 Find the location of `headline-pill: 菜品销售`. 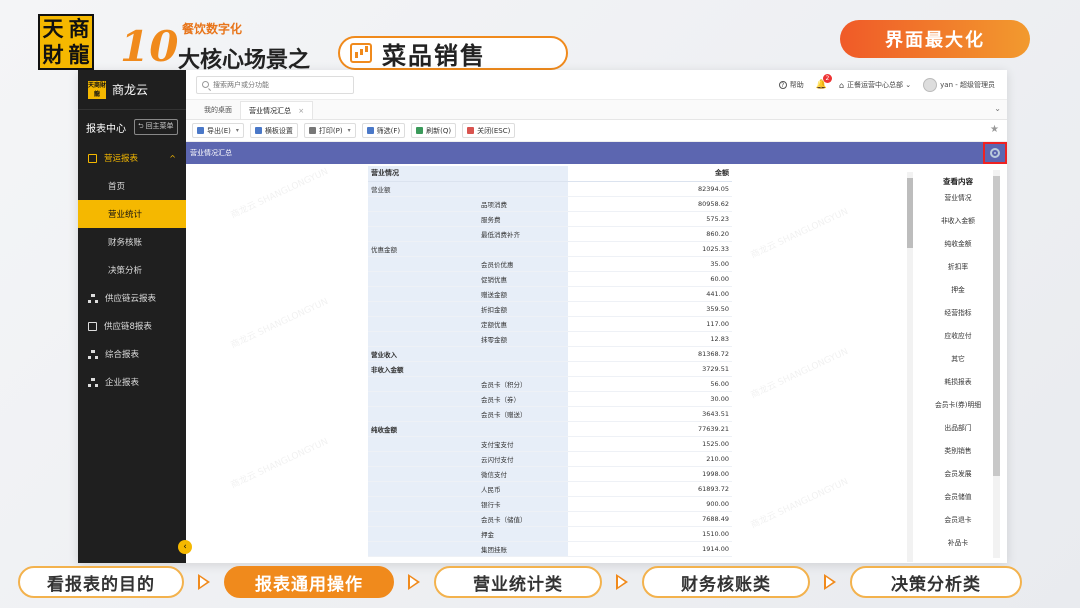

headline-pill: 菜品销售 is located at coordinates (453, 53).